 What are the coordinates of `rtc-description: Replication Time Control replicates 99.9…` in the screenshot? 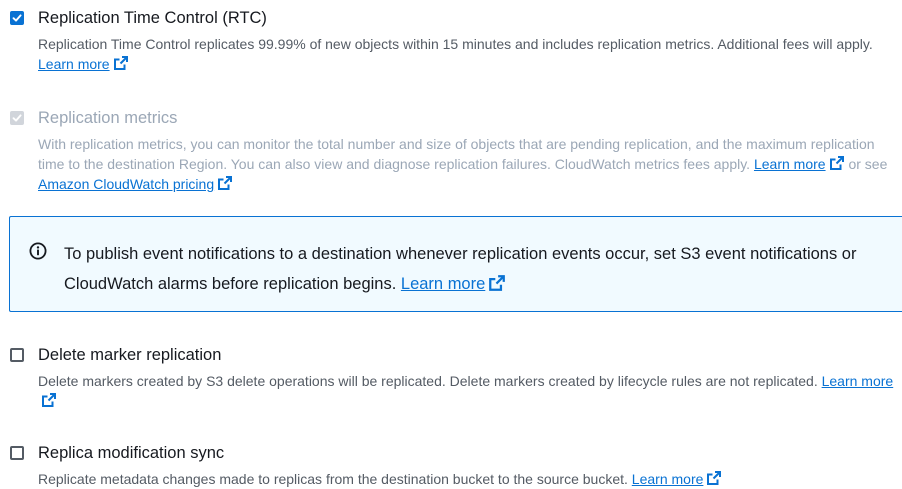 It's located at (470, 54).